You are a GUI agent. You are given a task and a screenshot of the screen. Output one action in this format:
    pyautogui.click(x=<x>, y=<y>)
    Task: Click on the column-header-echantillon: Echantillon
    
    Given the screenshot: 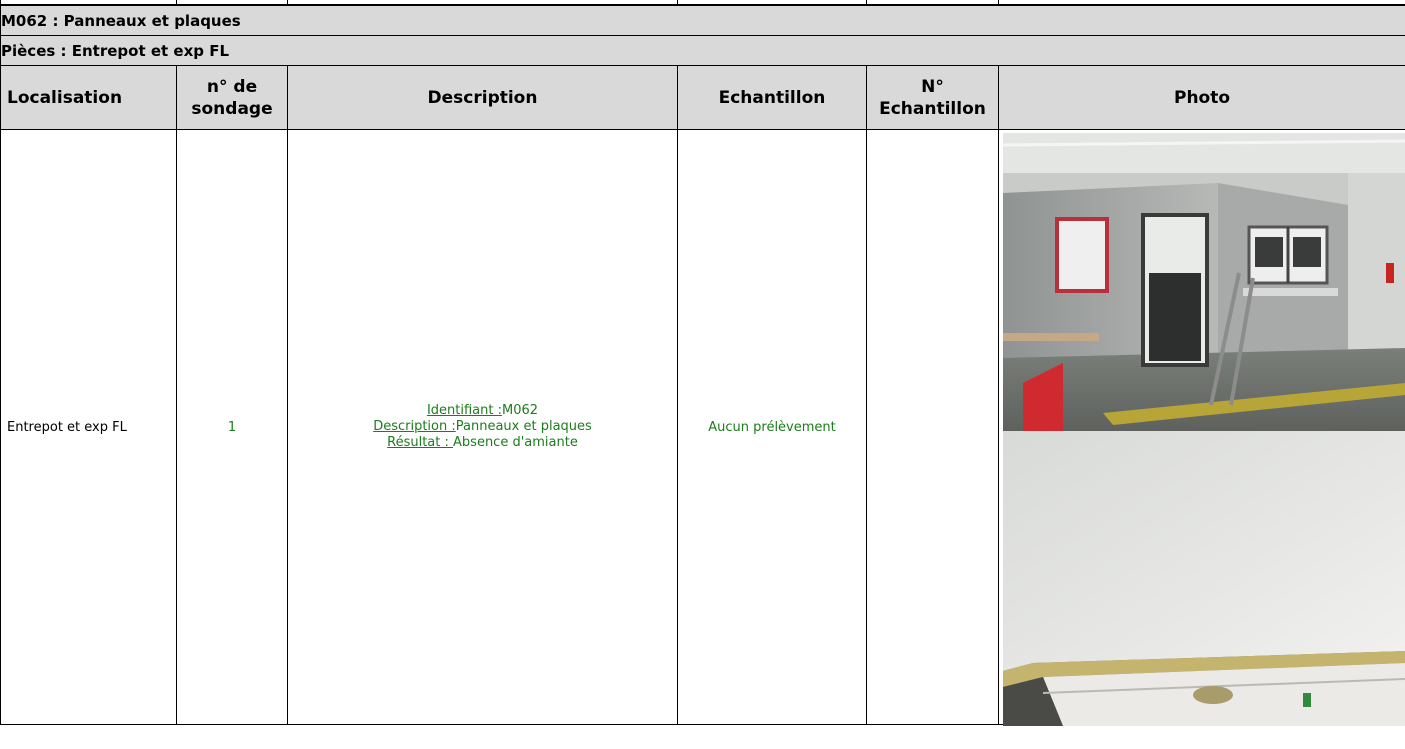 What is the action you would take?
    pyautogui.click(x=772, y=97)
    